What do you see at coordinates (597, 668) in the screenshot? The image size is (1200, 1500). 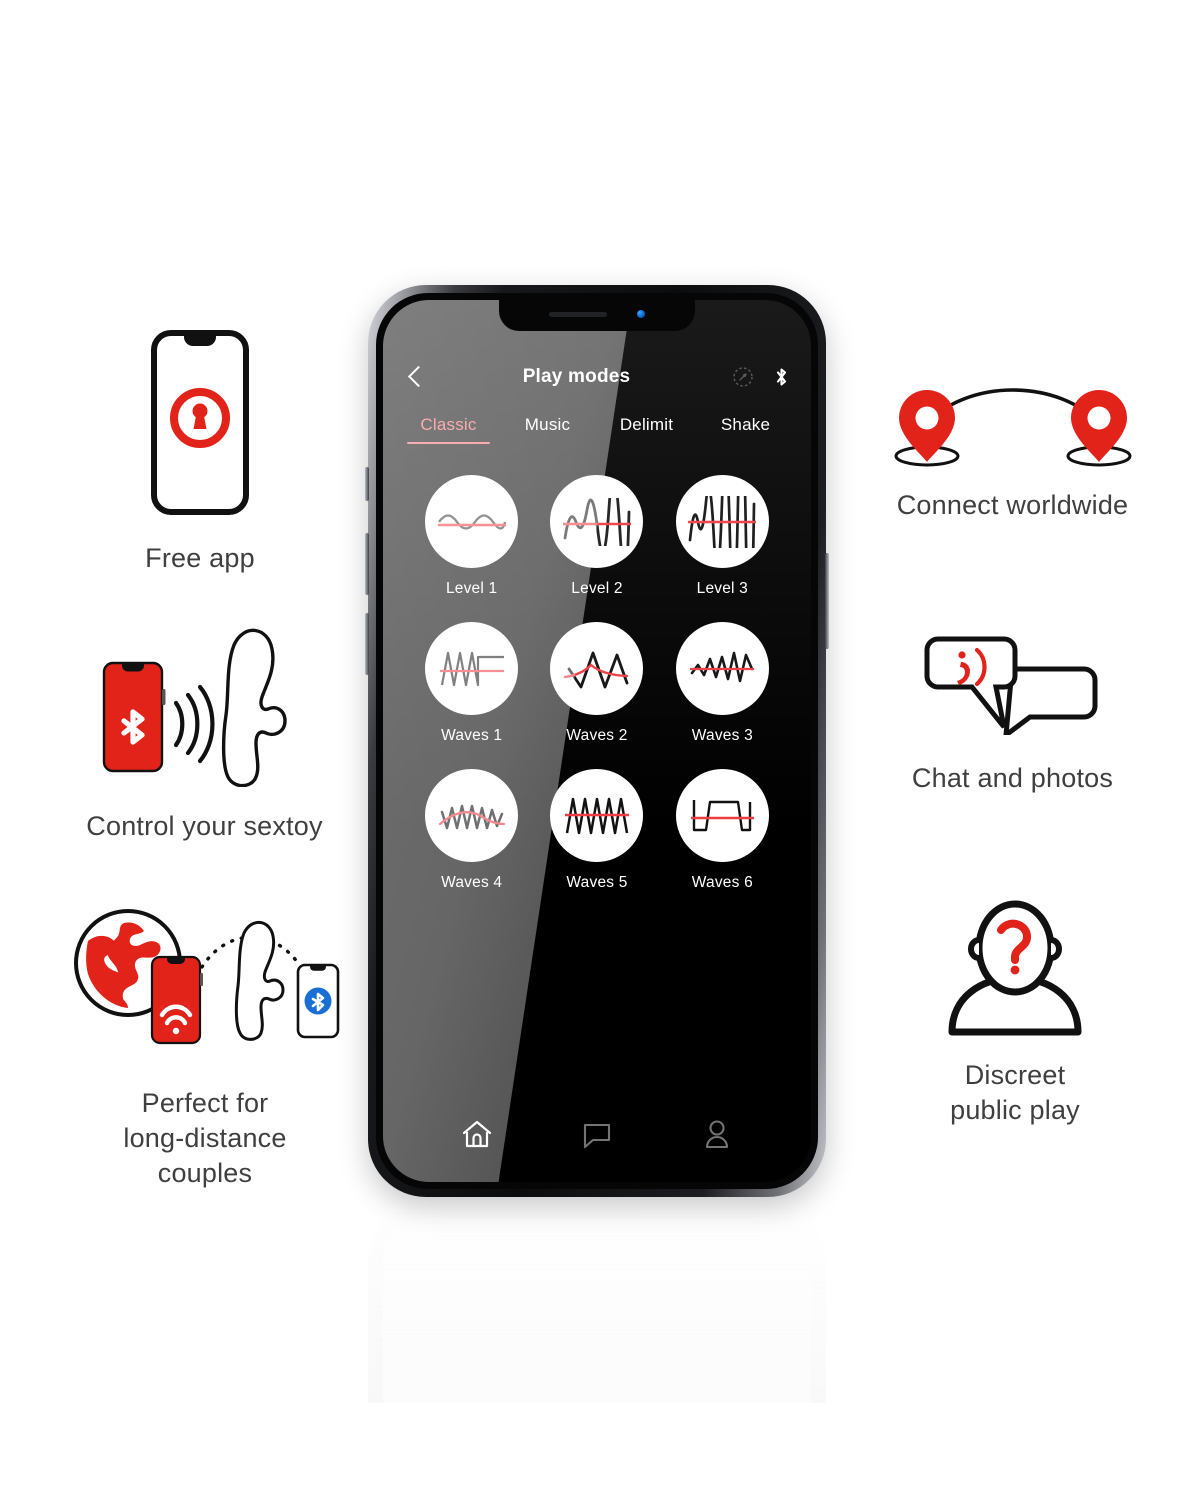 I see `wide-peak-zigzag-icon` at bounding box center [597, 668].